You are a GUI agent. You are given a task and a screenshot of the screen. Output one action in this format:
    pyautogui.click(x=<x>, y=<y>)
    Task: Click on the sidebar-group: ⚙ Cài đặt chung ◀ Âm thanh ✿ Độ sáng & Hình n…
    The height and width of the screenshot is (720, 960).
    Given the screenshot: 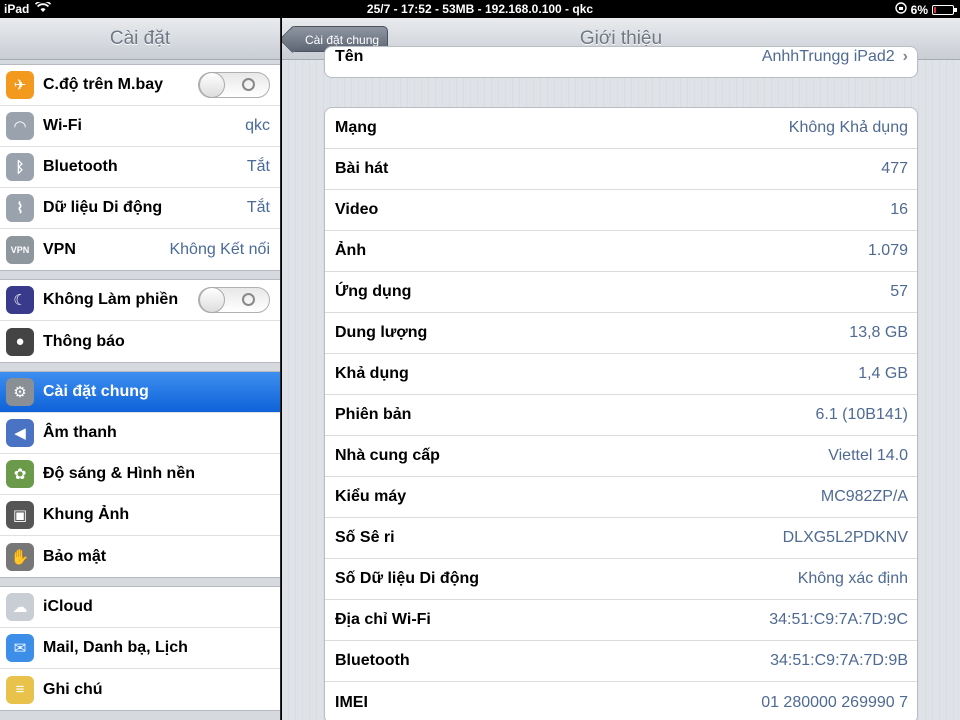 What is the action you would take?
    pyautogui.click(x=140, y=474)
    